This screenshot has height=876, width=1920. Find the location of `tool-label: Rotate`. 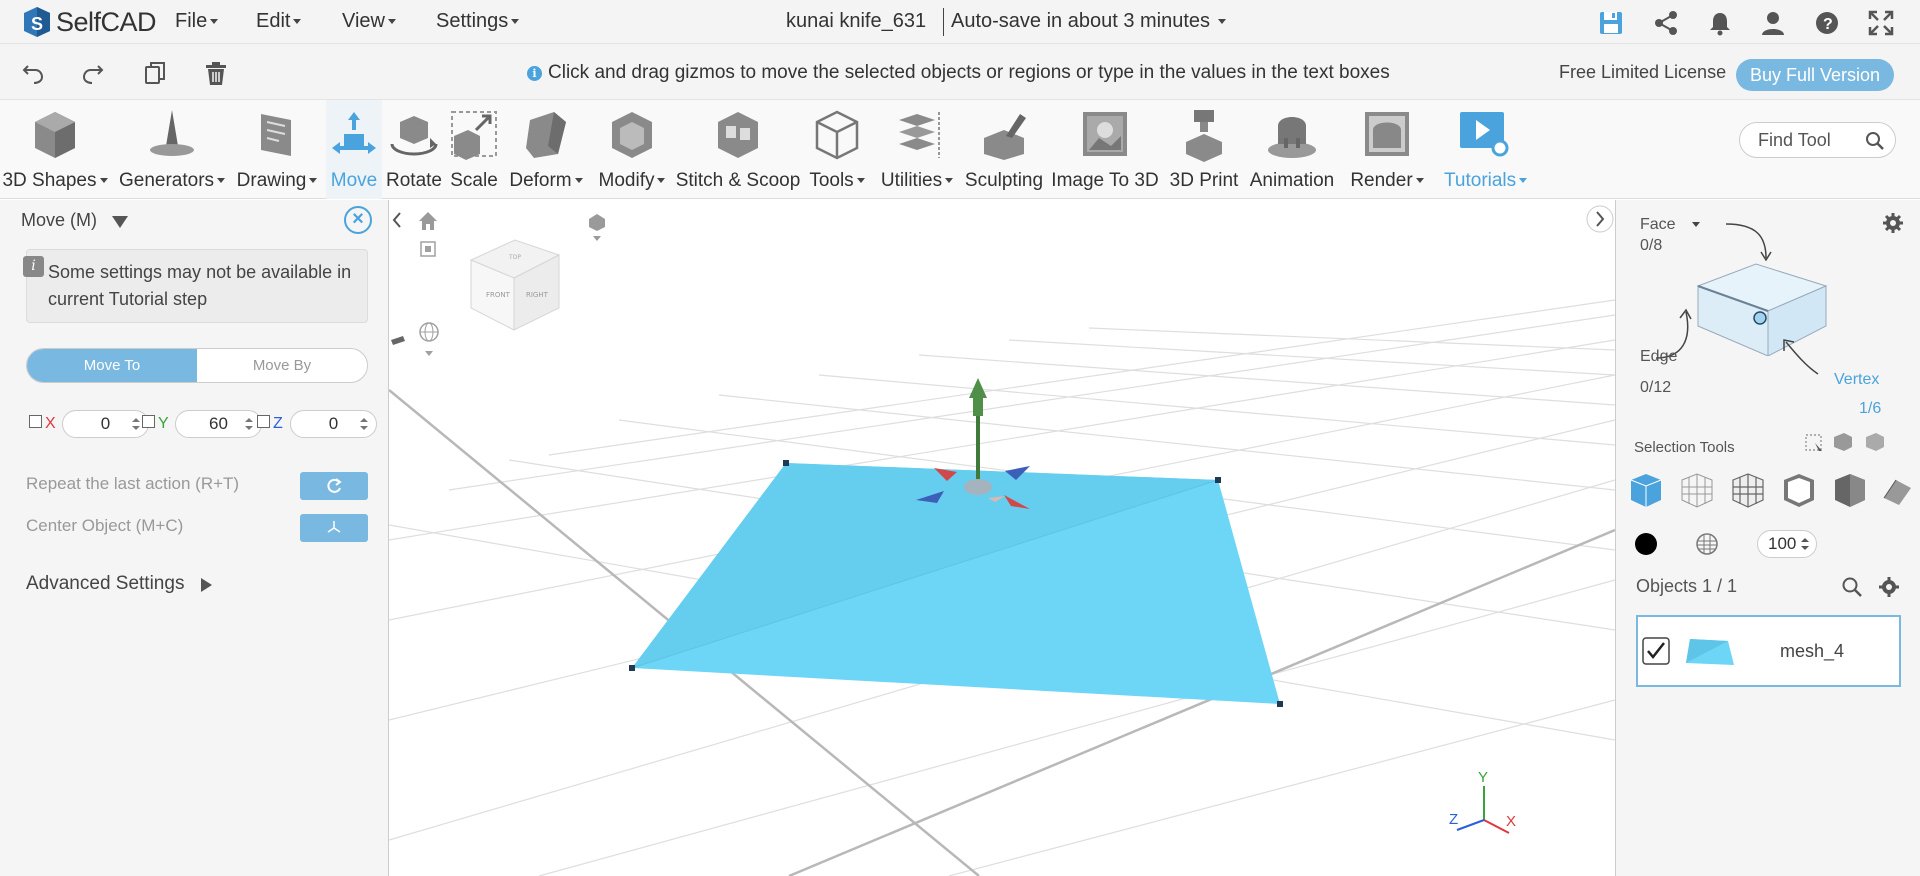

tool-label: Rotate is located at coordinates (414, 181).